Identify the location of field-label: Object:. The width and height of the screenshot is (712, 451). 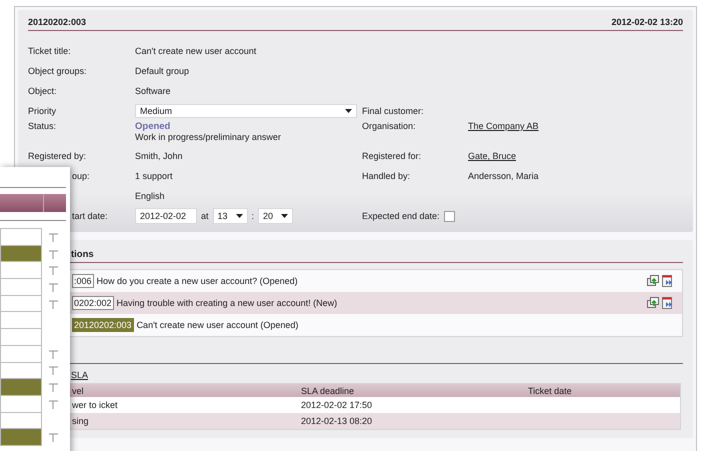
(42, 91).